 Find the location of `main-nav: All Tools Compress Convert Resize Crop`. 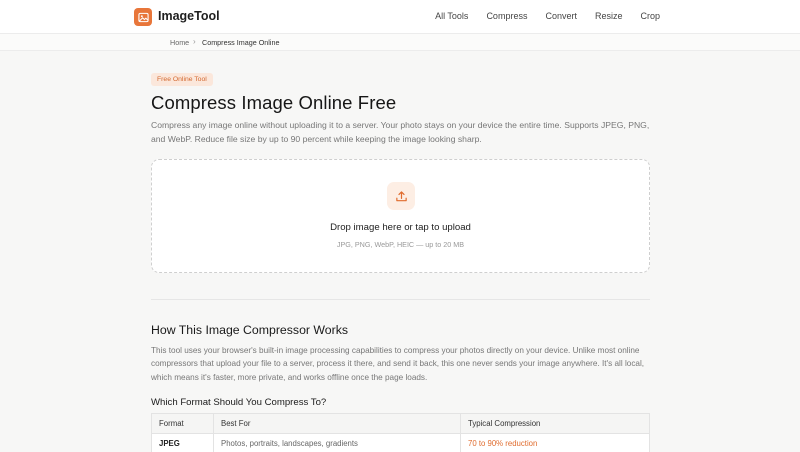

main-nav: All Tools Compress Convert Resize Crop is located at coordinates (538, 16).